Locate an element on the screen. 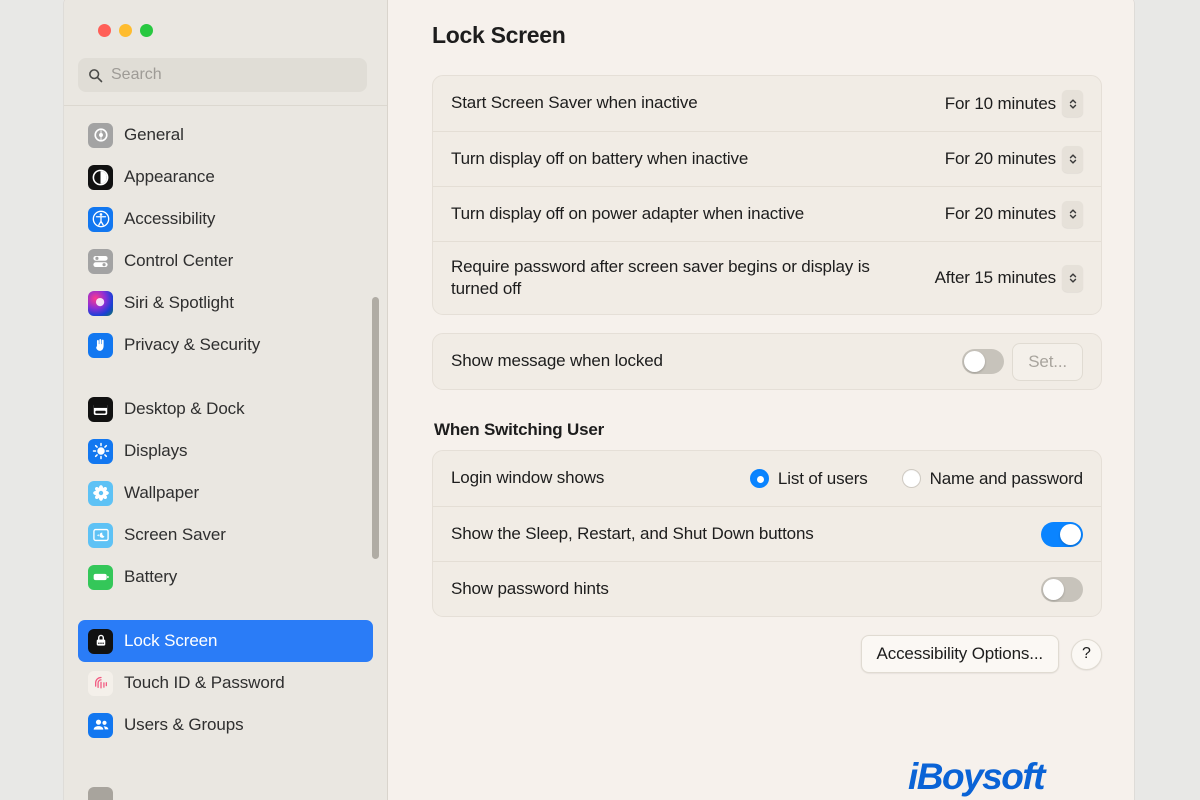  sidebar-item-screen-saver: Screen Saver is located at coordinates (225, 535).